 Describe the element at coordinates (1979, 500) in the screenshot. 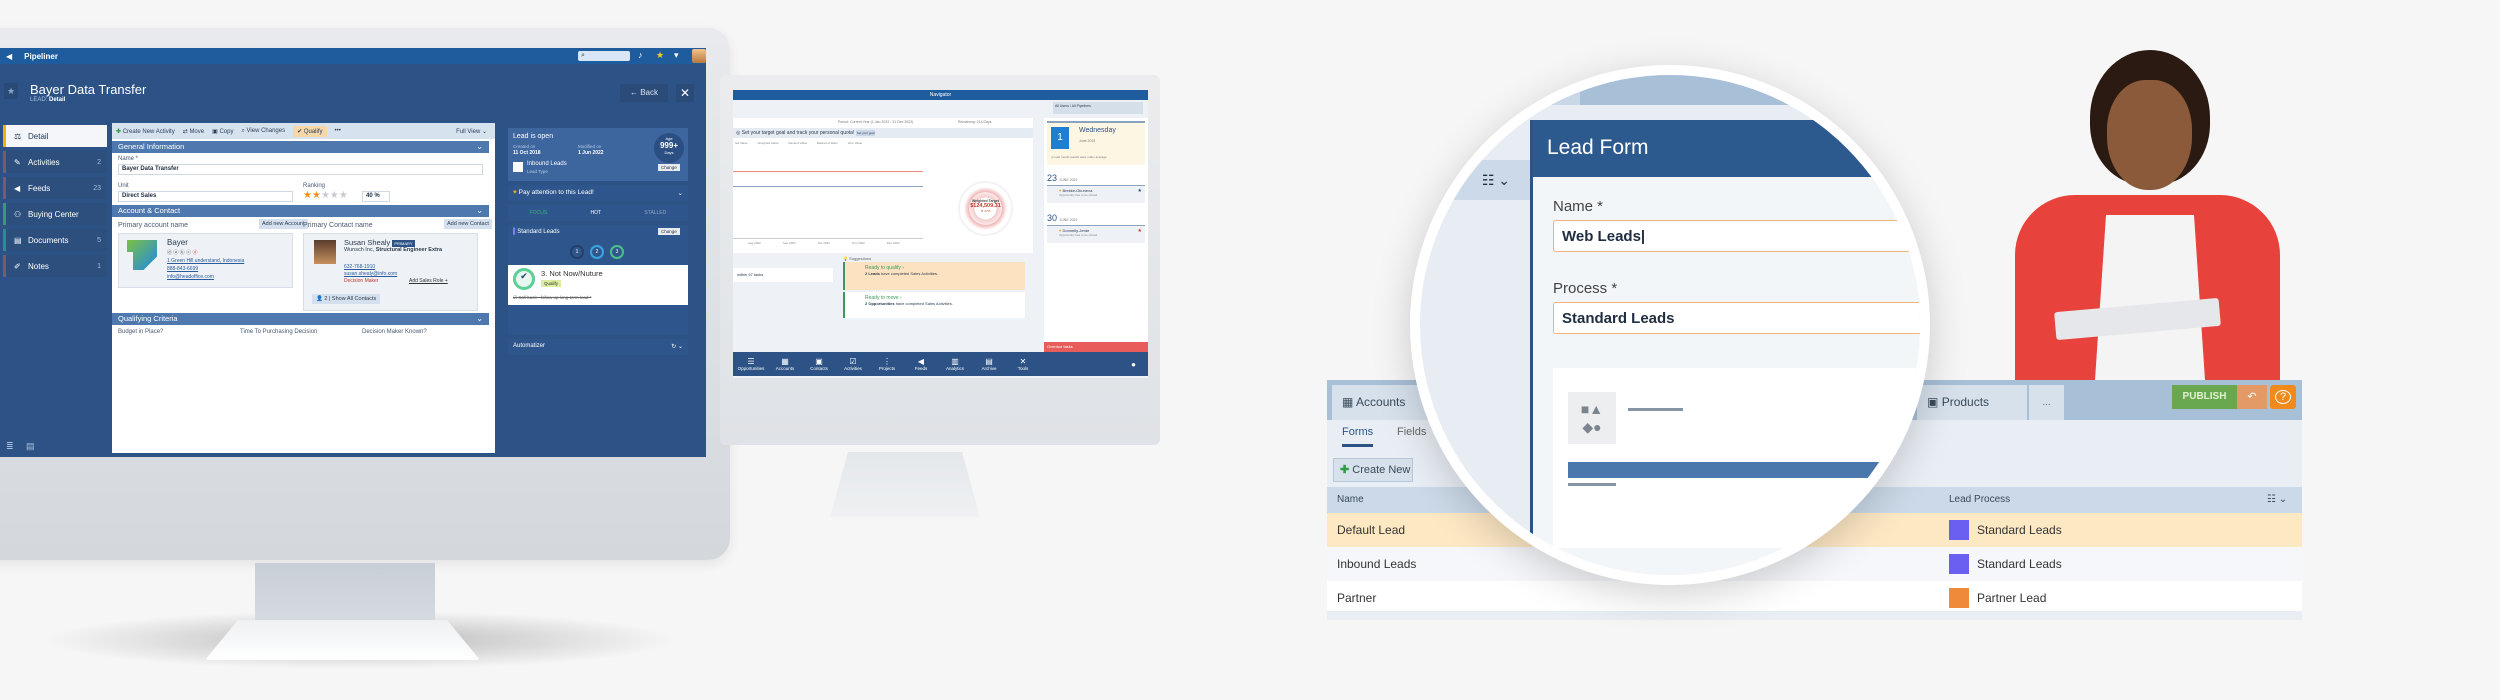

I see `column-lead-process: Lead Process` at that location.